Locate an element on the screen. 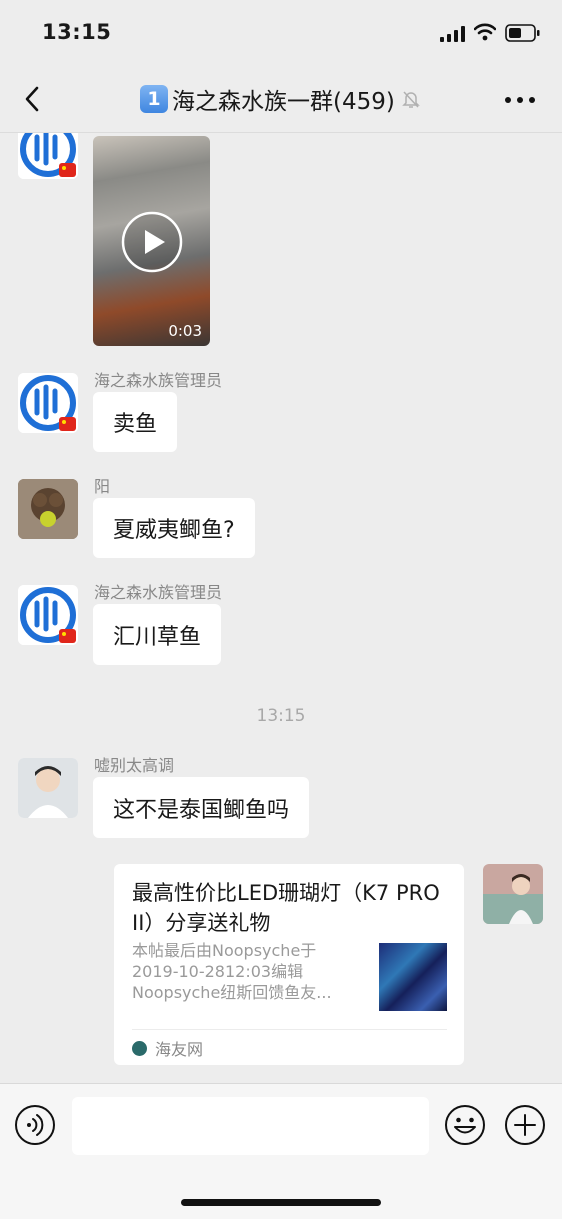 The width and height of the screenshot is (562, 1219). chat-title: 1 海之森水族一群(459) is located at coordinates (280, 99).